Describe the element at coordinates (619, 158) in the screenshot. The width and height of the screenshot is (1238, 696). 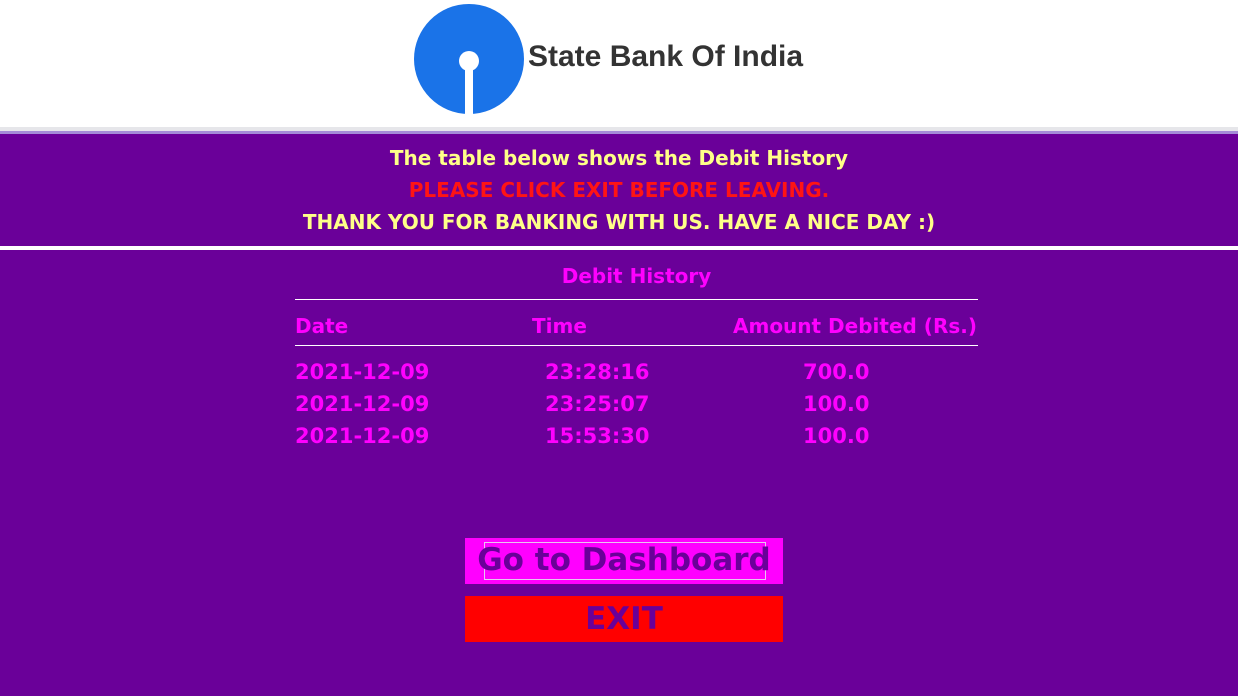
I see `info-message: The table below shows the Debit History` at that location.